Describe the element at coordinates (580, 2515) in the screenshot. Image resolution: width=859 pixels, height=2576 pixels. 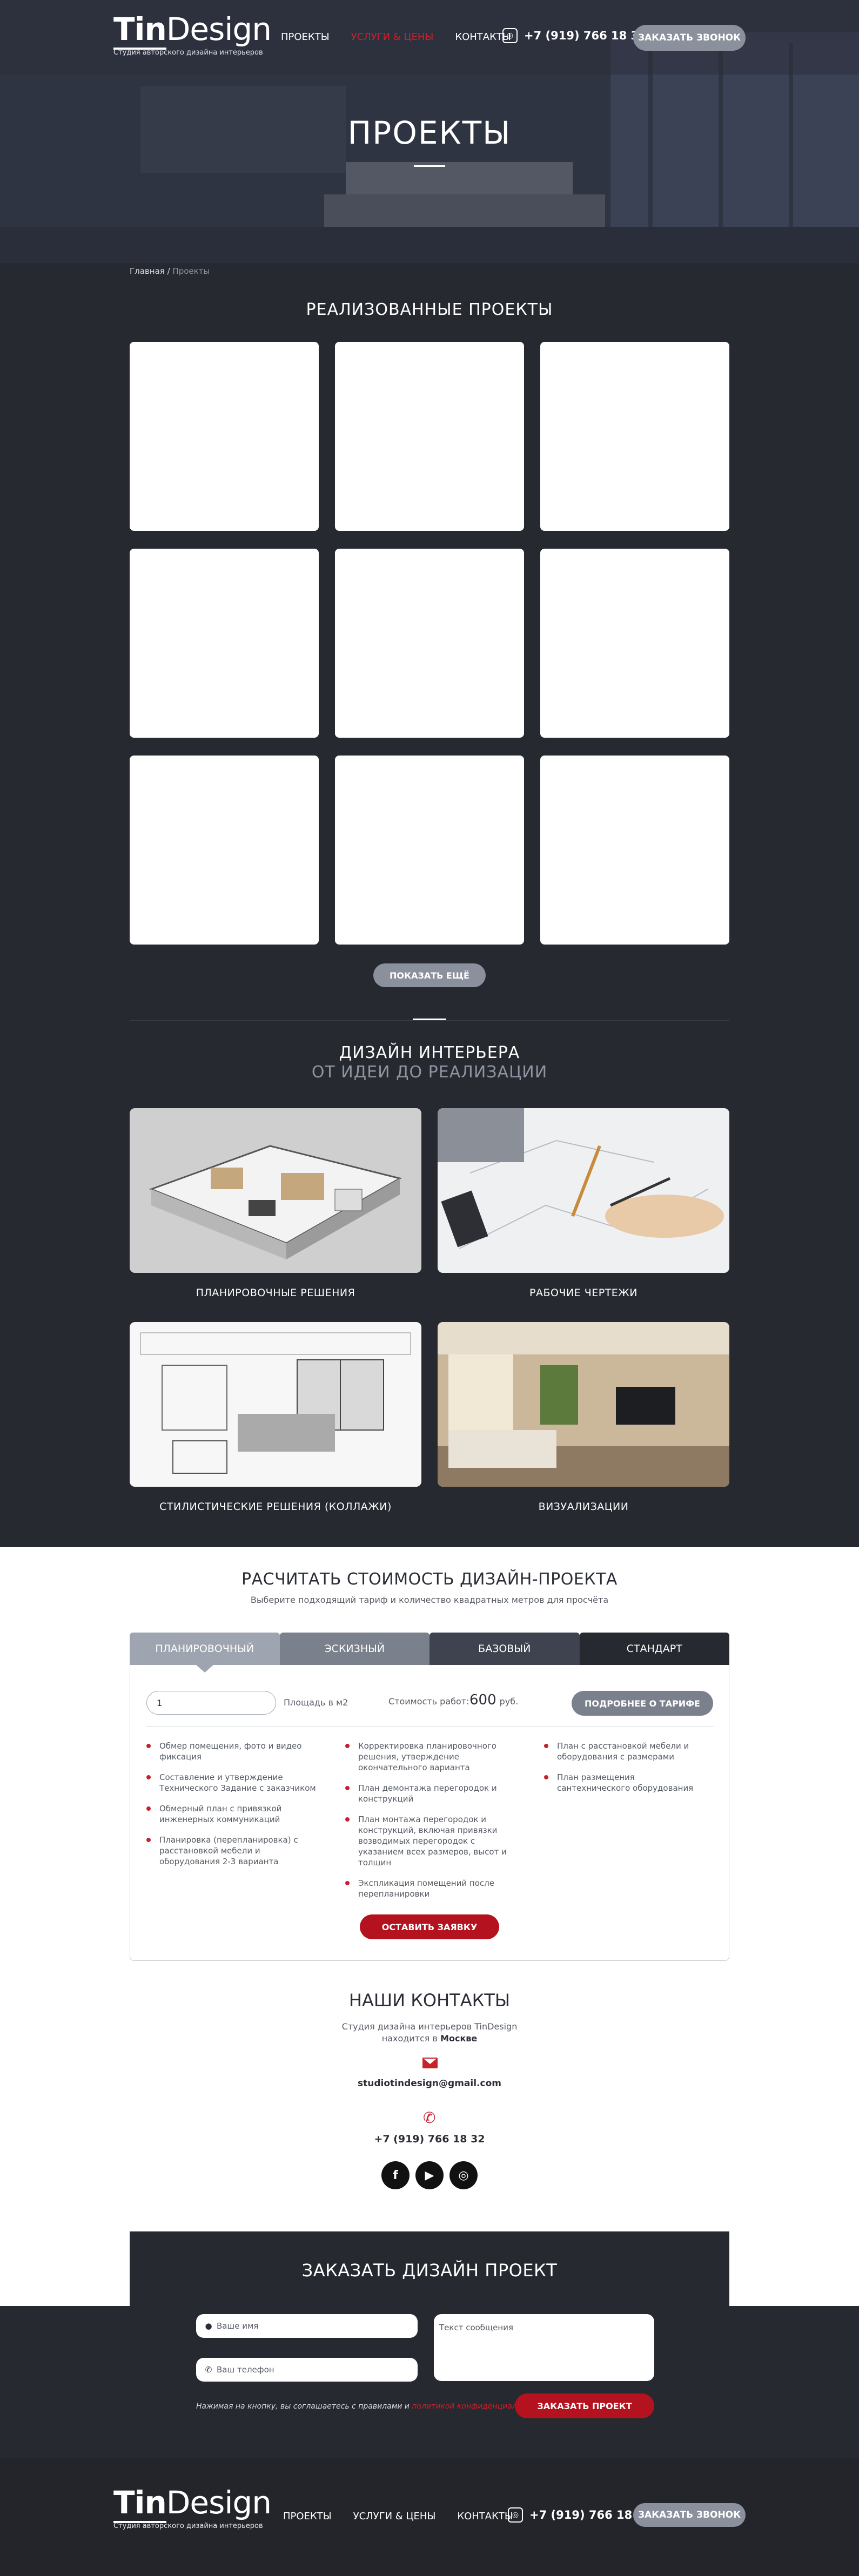
I see `footer-phone: ◎ +7 (919) 766 18 32` at that location.